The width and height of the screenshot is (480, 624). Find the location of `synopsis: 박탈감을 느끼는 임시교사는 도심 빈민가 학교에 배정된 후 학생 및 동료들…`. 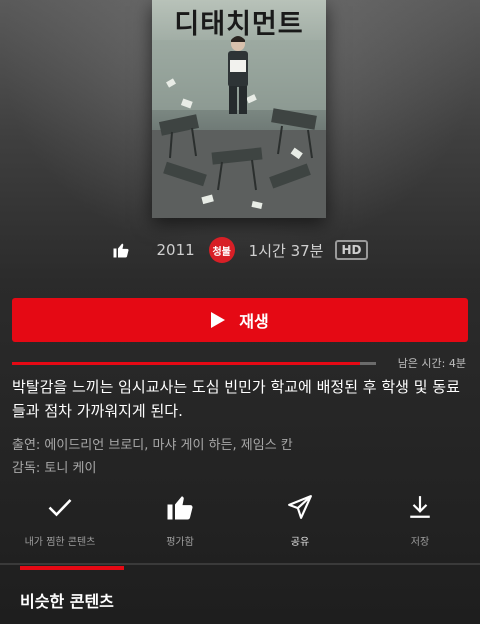

synopsis: 박탈감을 느끼는 임시교사는 도심 빈민가 학교에 배정된 후 학생 및 동료들… is located at coordinates (236, 399).